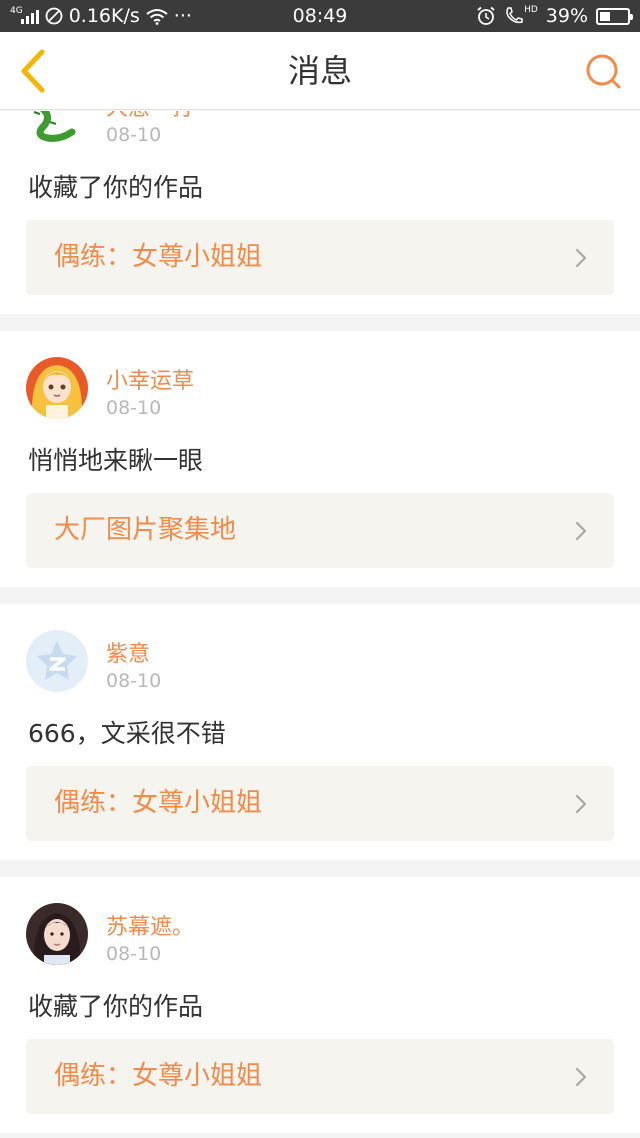  What do you see at coordinates (104, 16) in the screenshot?
I see `network-speed: 0.16K/s` at bounding box center [104, 16].